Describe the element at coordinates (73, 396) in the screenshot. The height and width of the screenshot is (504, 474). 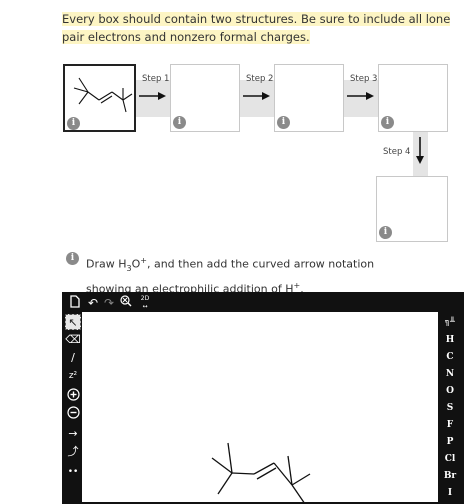
I see `positive-charge-icon` at that location.